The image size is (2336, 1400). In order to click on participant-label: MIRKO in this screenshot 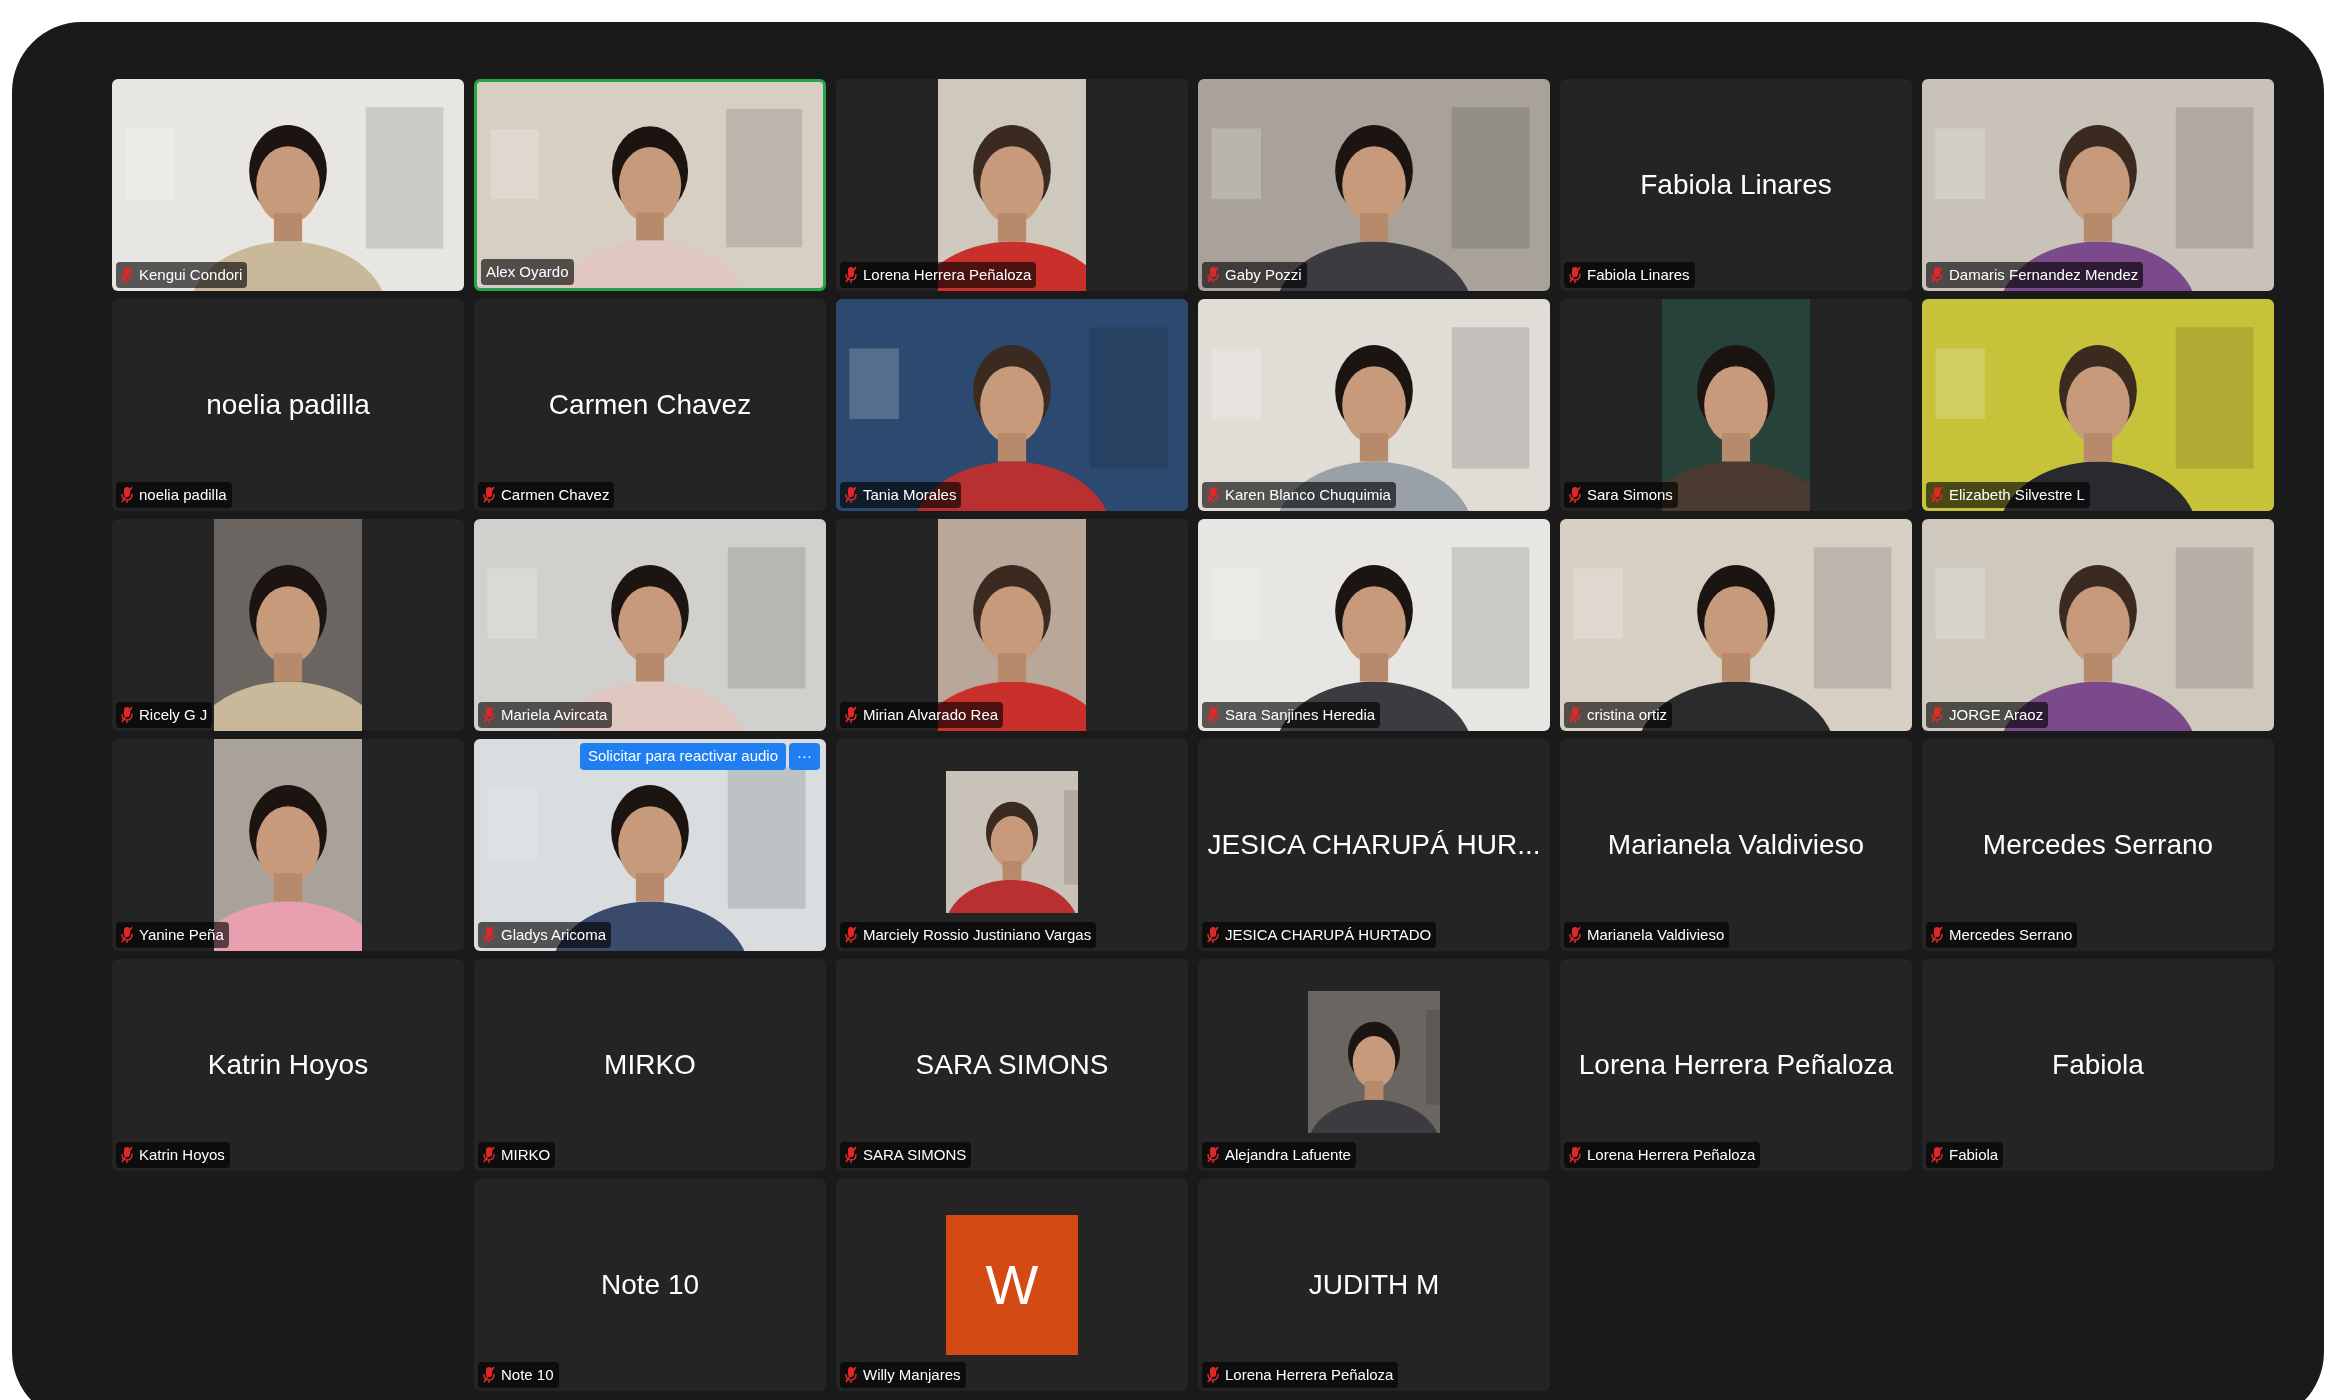, I will do `click(526, 1154)`.